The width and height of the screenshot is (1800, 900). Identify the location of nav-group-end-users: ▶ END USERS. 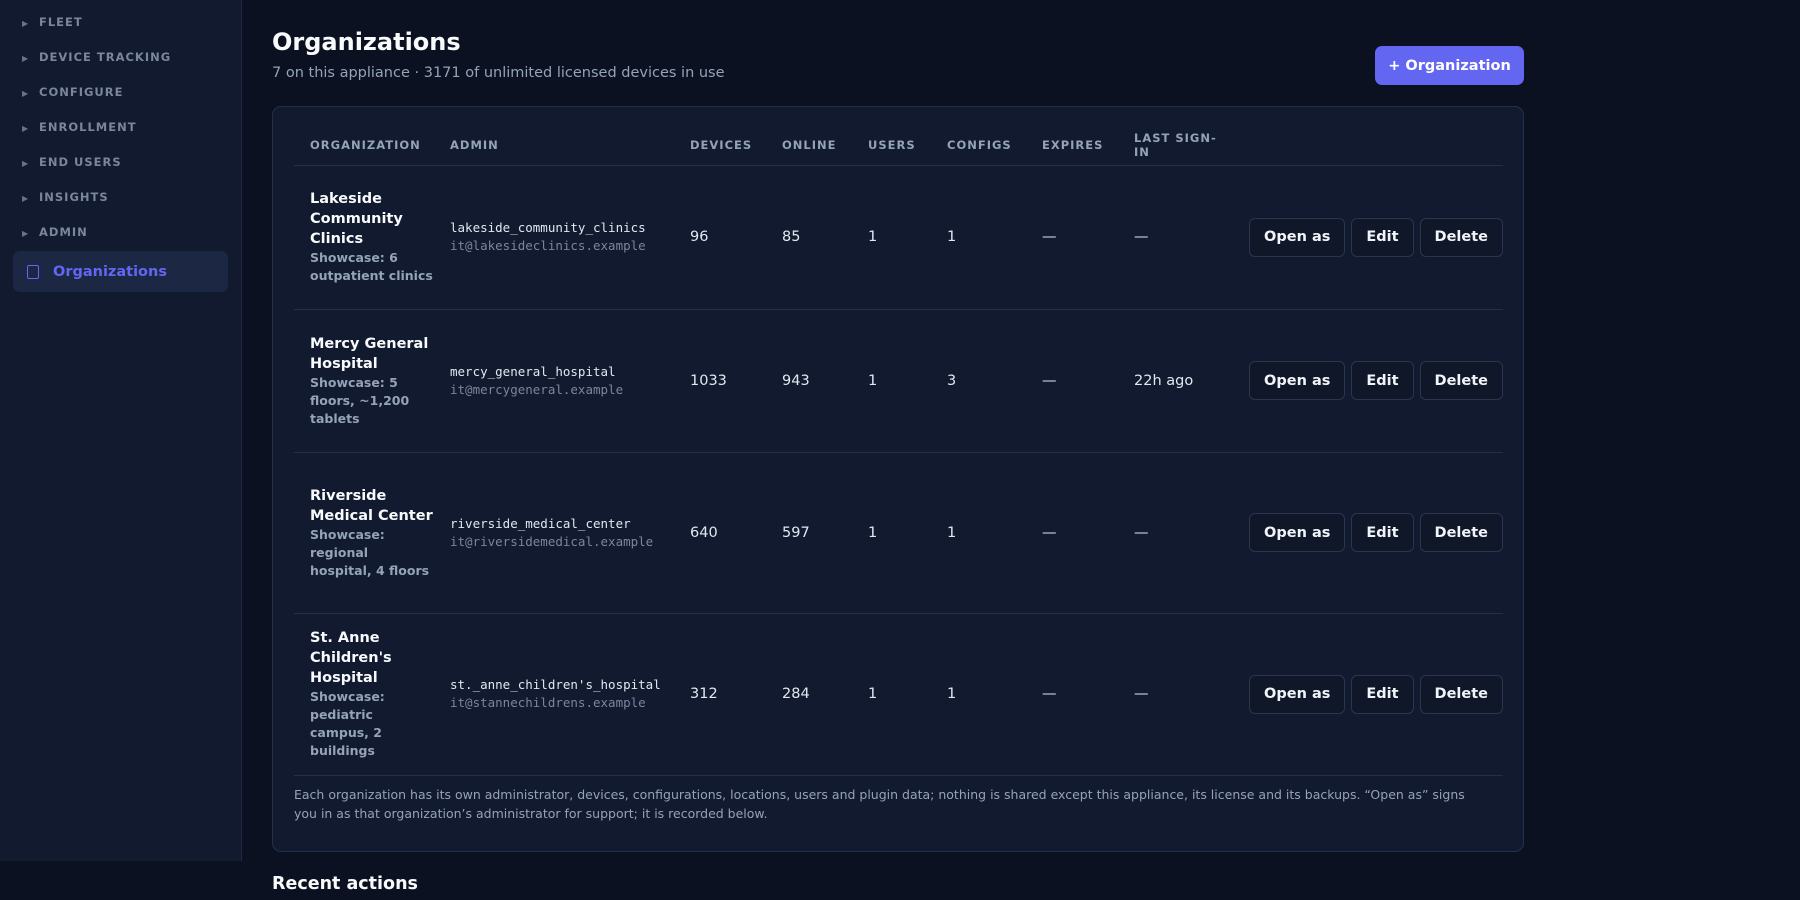
(120, 161).